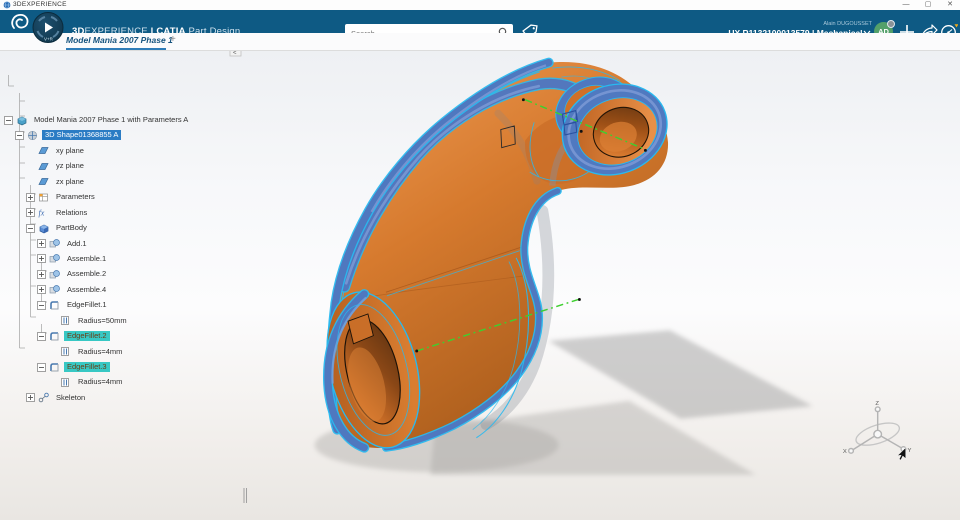 The image size is (960, 520). I want to click on relations-icon: fx, so click(43, 212).